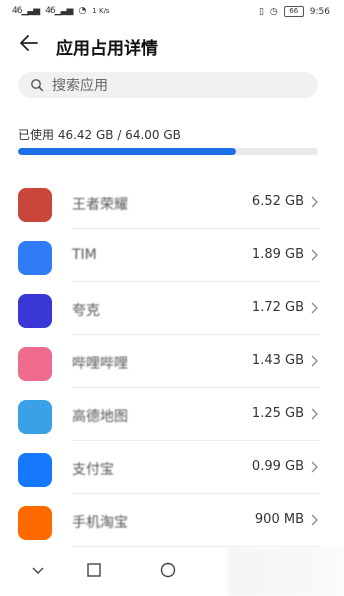  What do you see at coordinates (35, 311) in the screenshot?
I see `quark-app-icon` at bounding box center [35, 311].